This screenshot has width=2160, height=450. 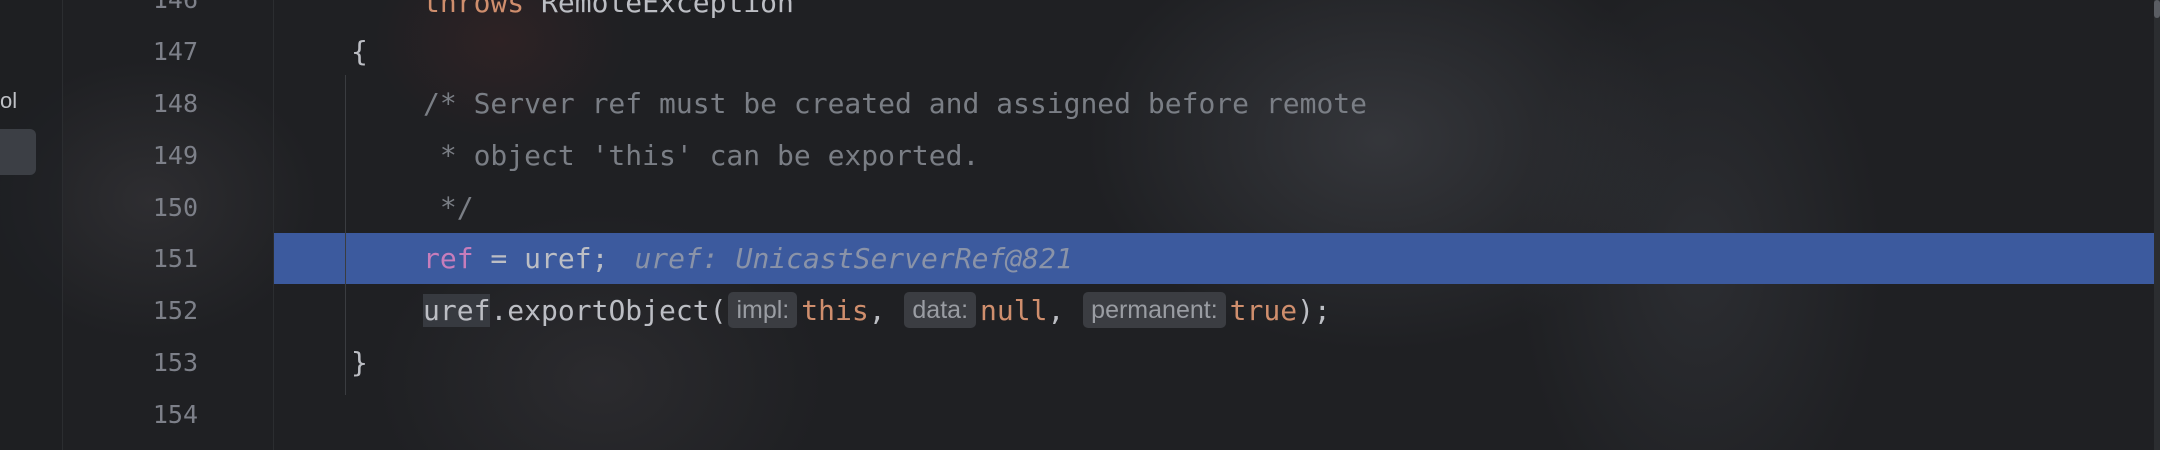 What do you see at coordinates (175, 258) in the screenshot?
I see `line-number: 151` at bounding box center [175, 258].